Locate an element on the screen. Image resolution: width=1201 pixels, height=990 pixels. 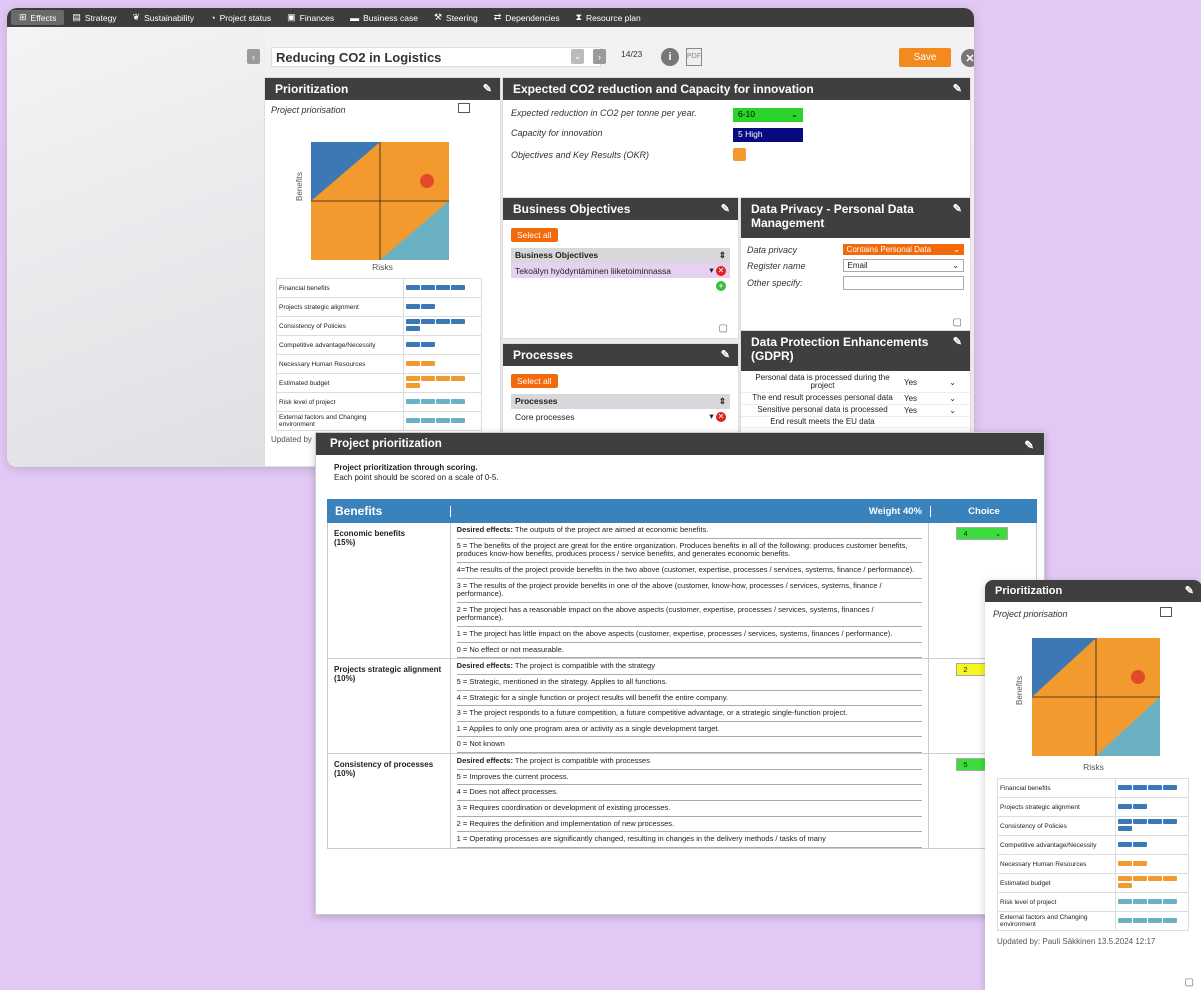
chevron-right-icon: › is located at coordinates (599, 56).